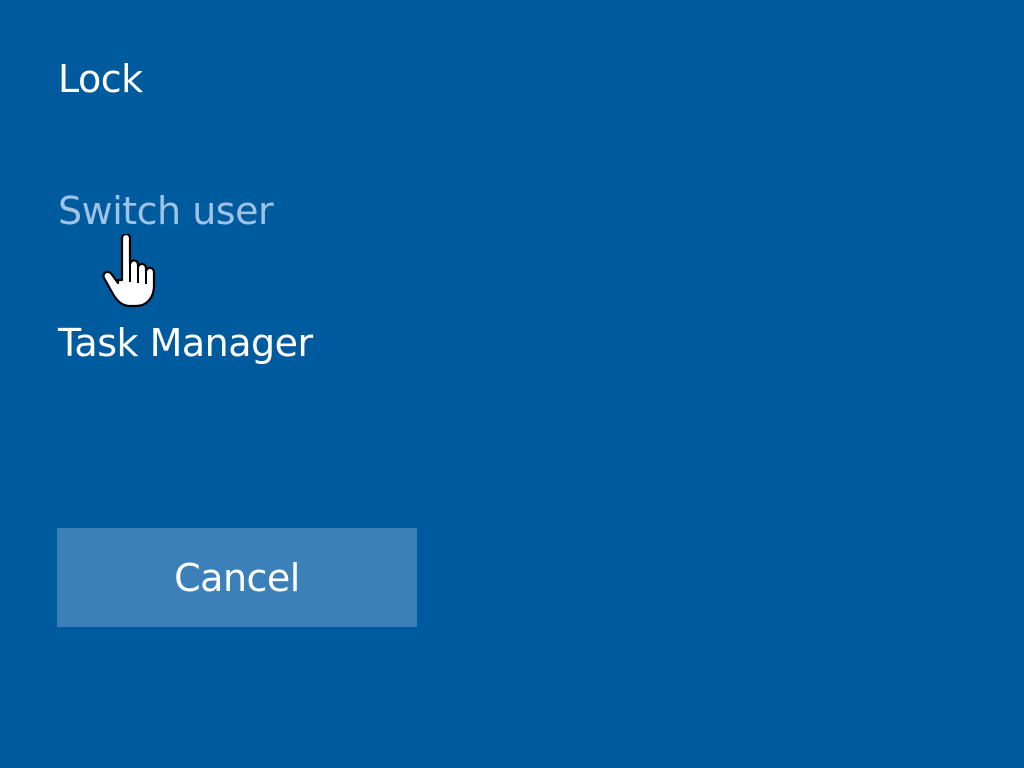 The height and width of the screenshot is (768, 1024). What do you see at coordinates (129, 271) in the screenshot?
I see `hand-pointer-icon` at bounding box center [129, 271].